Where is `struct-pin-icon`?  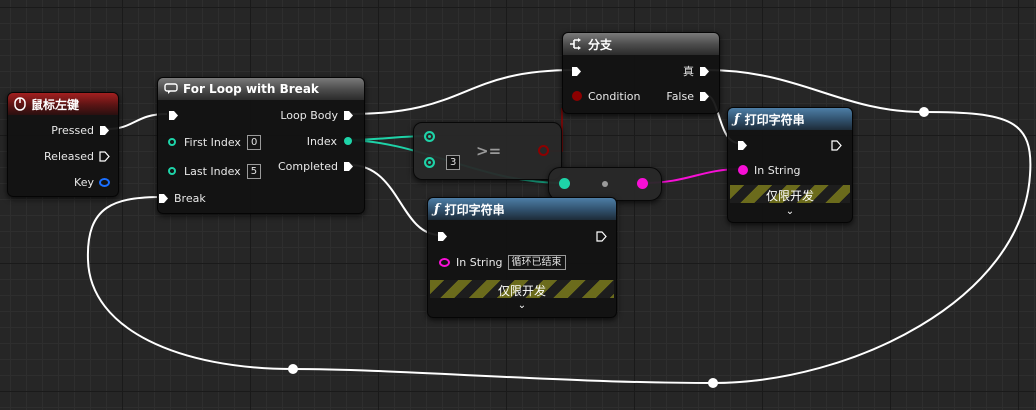
struct-pin-icon is located at coordinates (104, 182).